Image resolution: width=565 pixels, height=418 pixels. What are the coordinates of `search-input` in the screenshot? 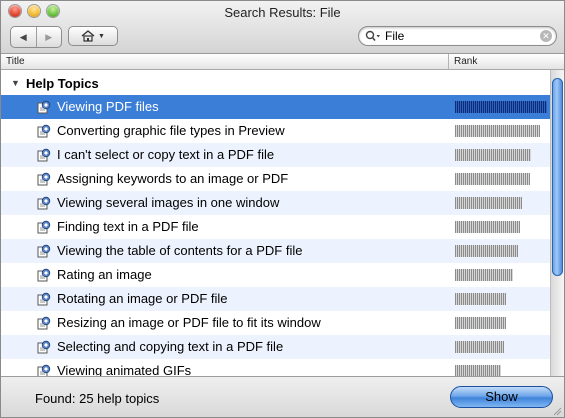 It's located at (459, 36).